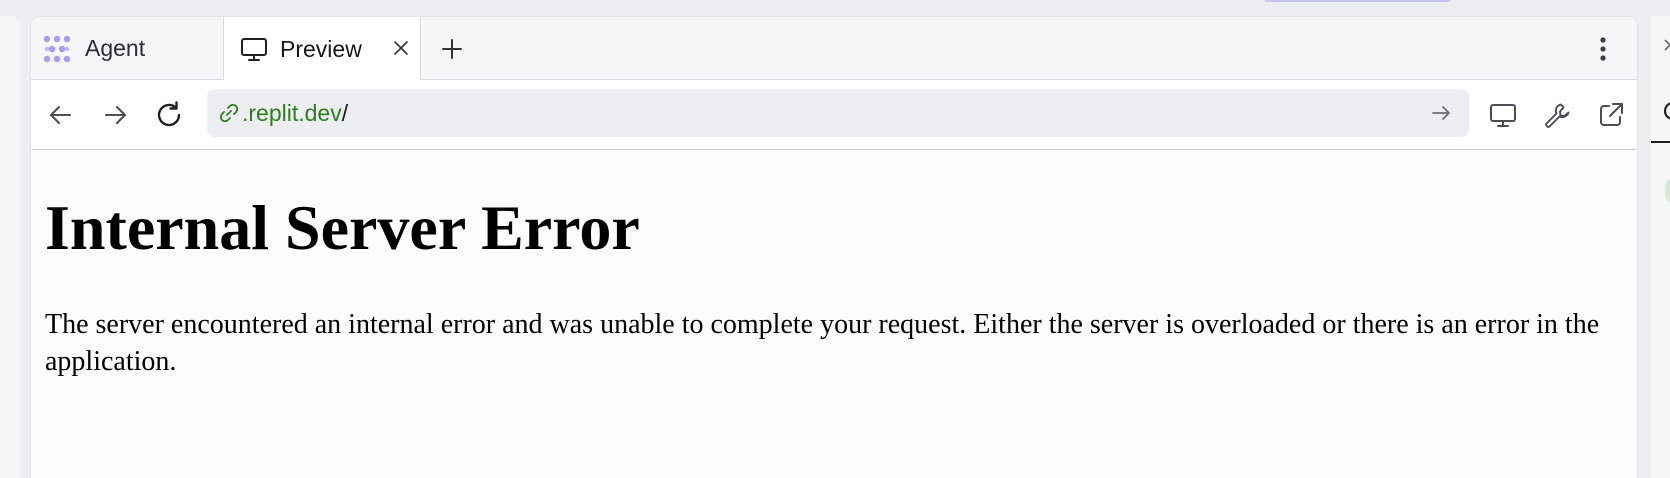  I want to click on tab-preview-label: Preview, so click(321, 48).